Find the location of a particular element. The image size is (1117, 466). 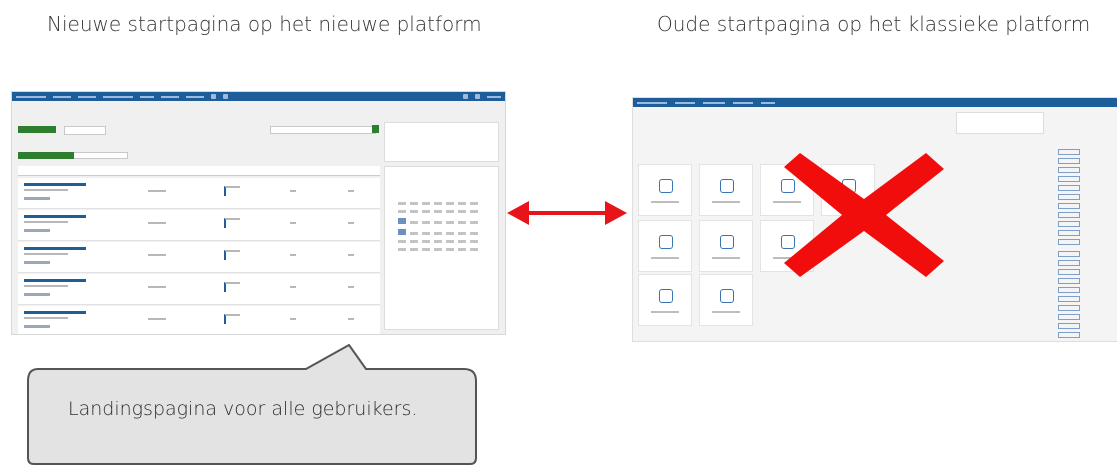

new-platform-navbar is located at coordinates (258, 96).